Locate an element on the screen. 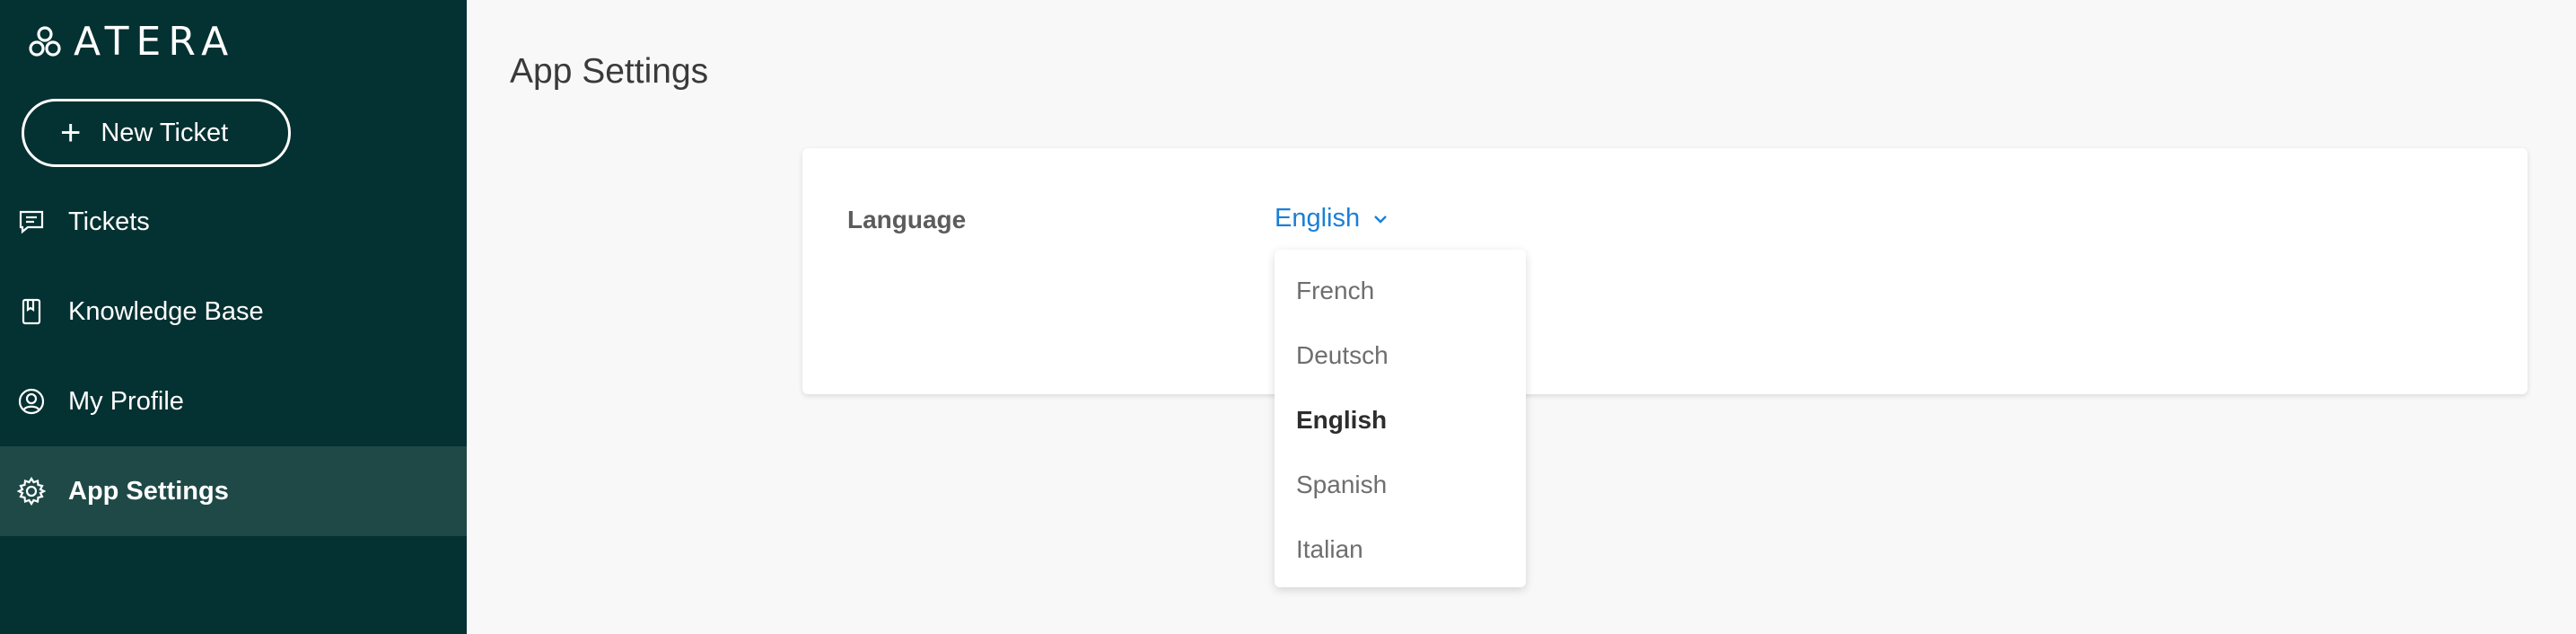 Image resolution: width=2576 pixels, height=634 pixels. book-icon is located at coordinates (31, 311).